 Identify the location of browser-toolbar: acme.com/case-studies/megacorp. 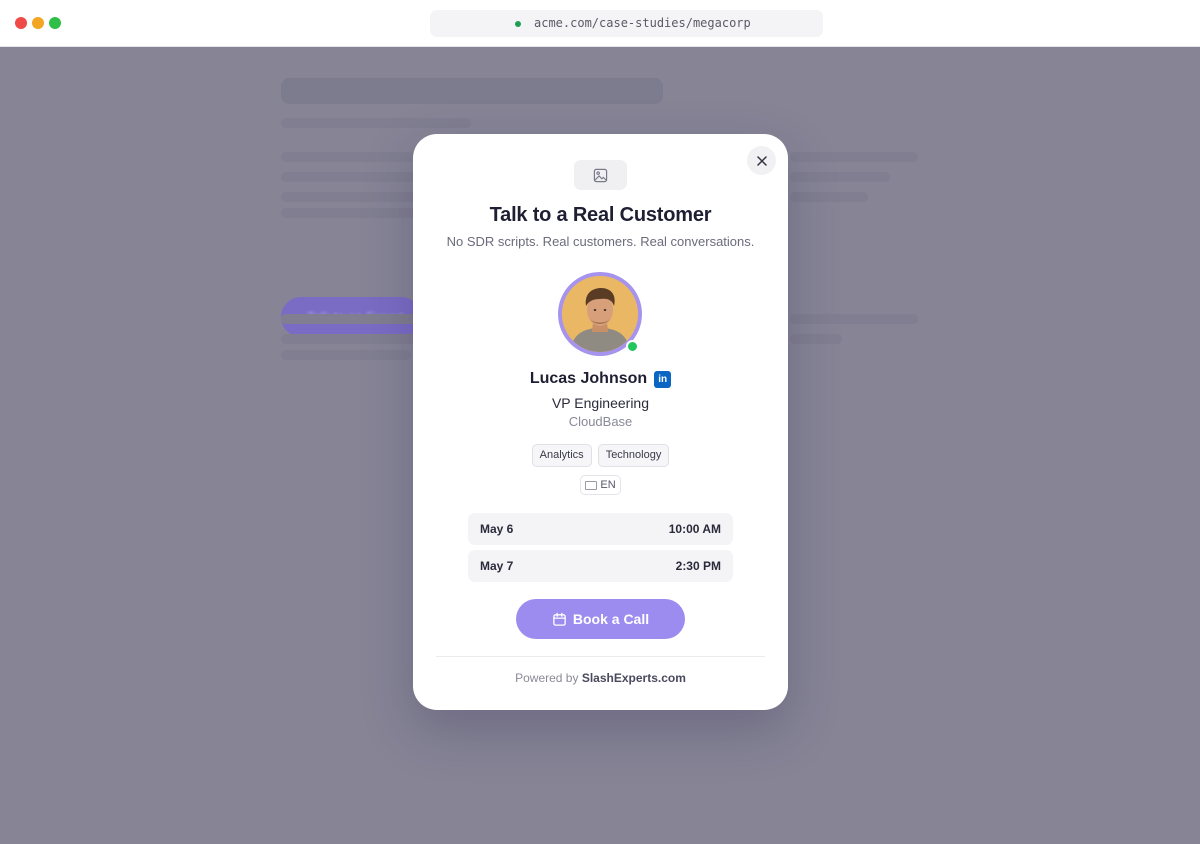
(600, 23).